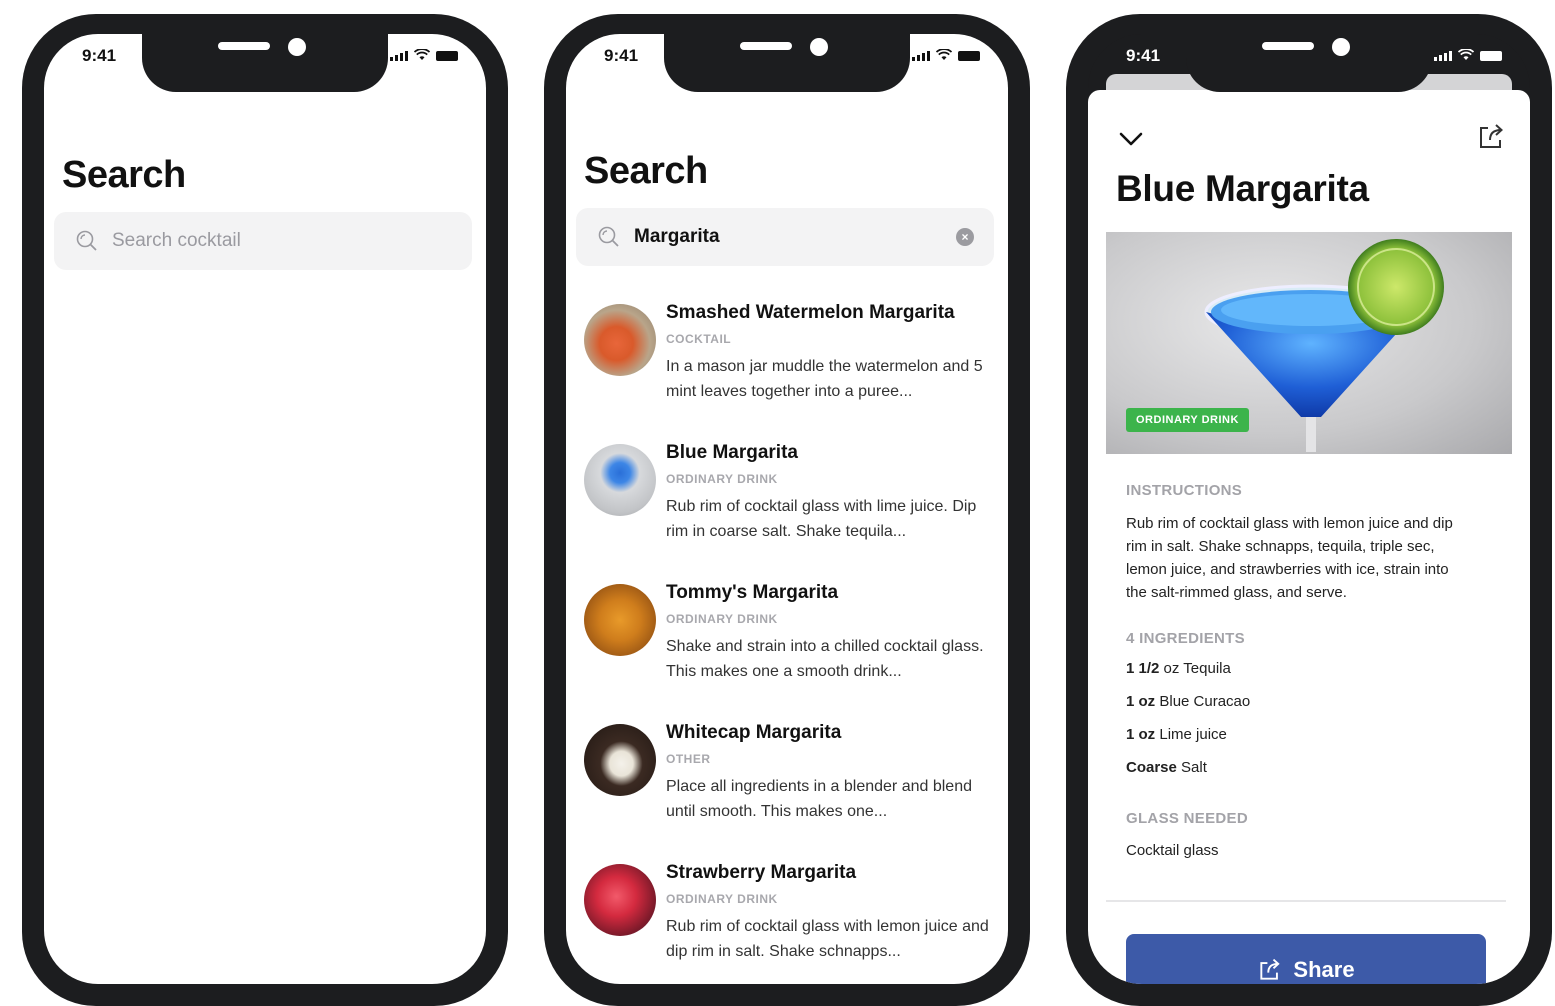 Image resolution: width=1555 pixels, height=1006 pixels. I want to click on ingredient-name: Tequila, so click(1207, 668).